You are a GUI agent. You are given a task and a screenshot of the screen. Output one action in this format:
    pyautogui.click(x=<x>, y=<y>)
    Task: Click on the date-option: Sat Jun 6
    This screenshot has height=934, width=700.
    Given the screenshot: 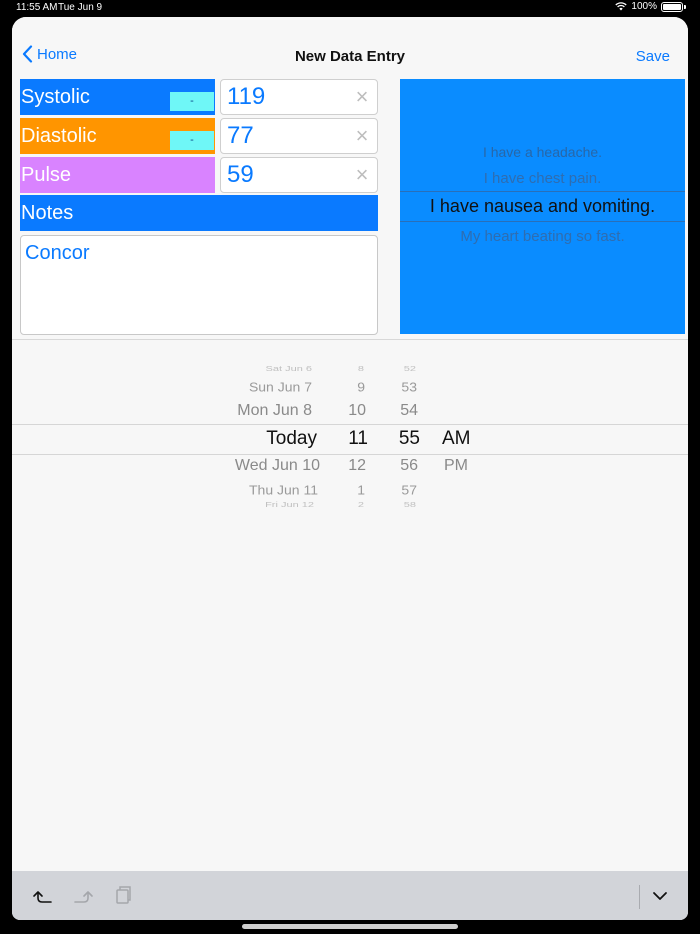 What is the action you would take?
    pyautogui.click(x=289, y=369)
    